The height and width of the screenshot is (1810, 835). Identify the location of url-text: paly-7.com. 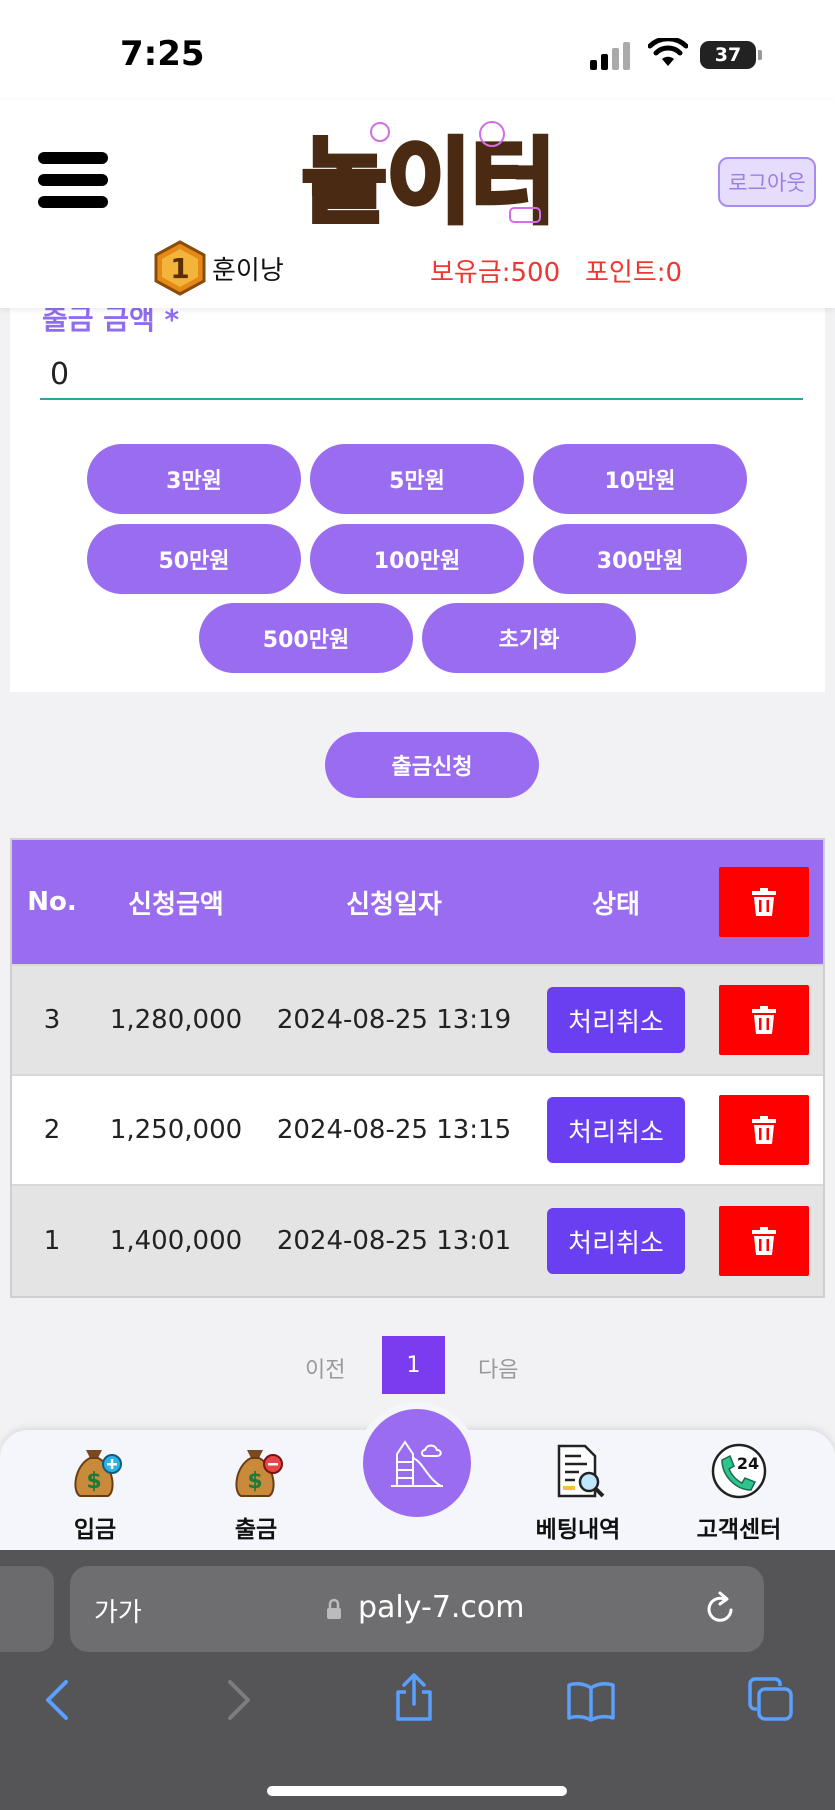
(441, 1607).